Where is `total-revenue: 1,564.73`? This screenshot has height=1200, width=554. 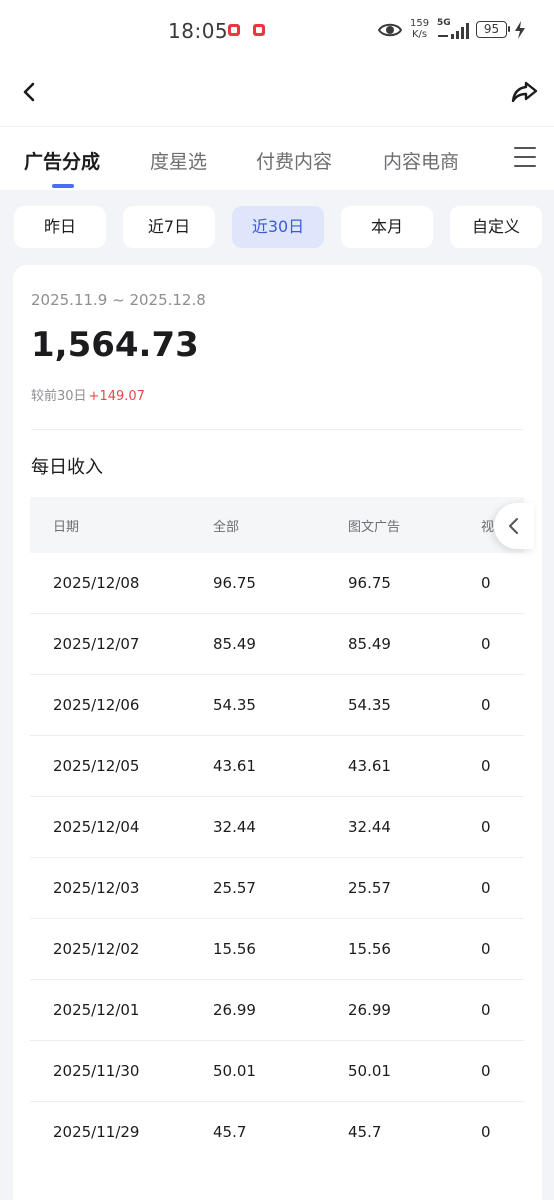
total-revenue: 1,564.73 is located at coordinates (115, 345).